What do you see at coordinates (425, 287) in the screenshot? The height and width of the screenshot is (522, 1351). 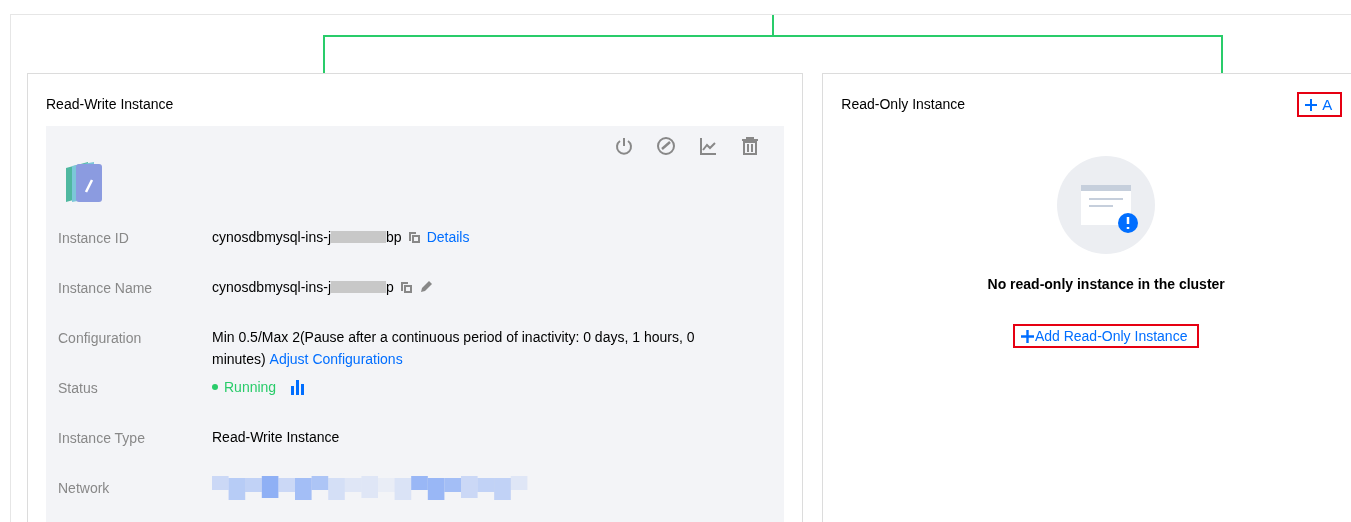 I see `edit-icon` at bounding box center [425, 287].